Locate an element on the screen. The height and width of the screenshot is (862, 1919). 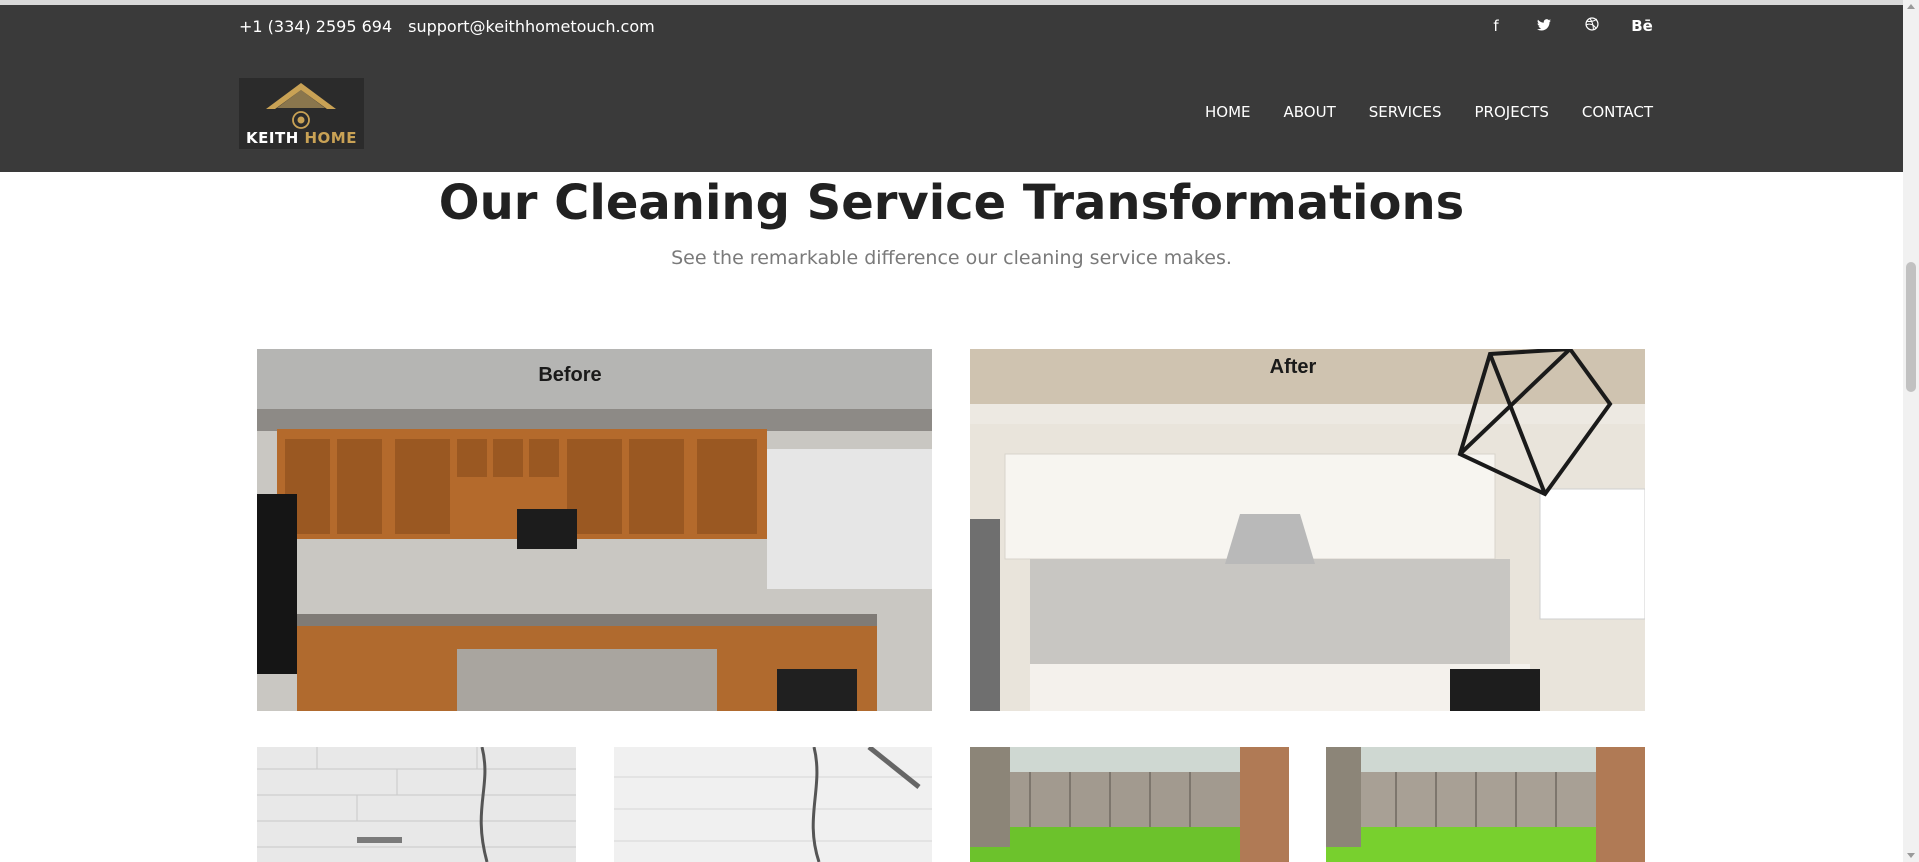
site-logo: KEITH HOME is located at coordinates (301, 113).